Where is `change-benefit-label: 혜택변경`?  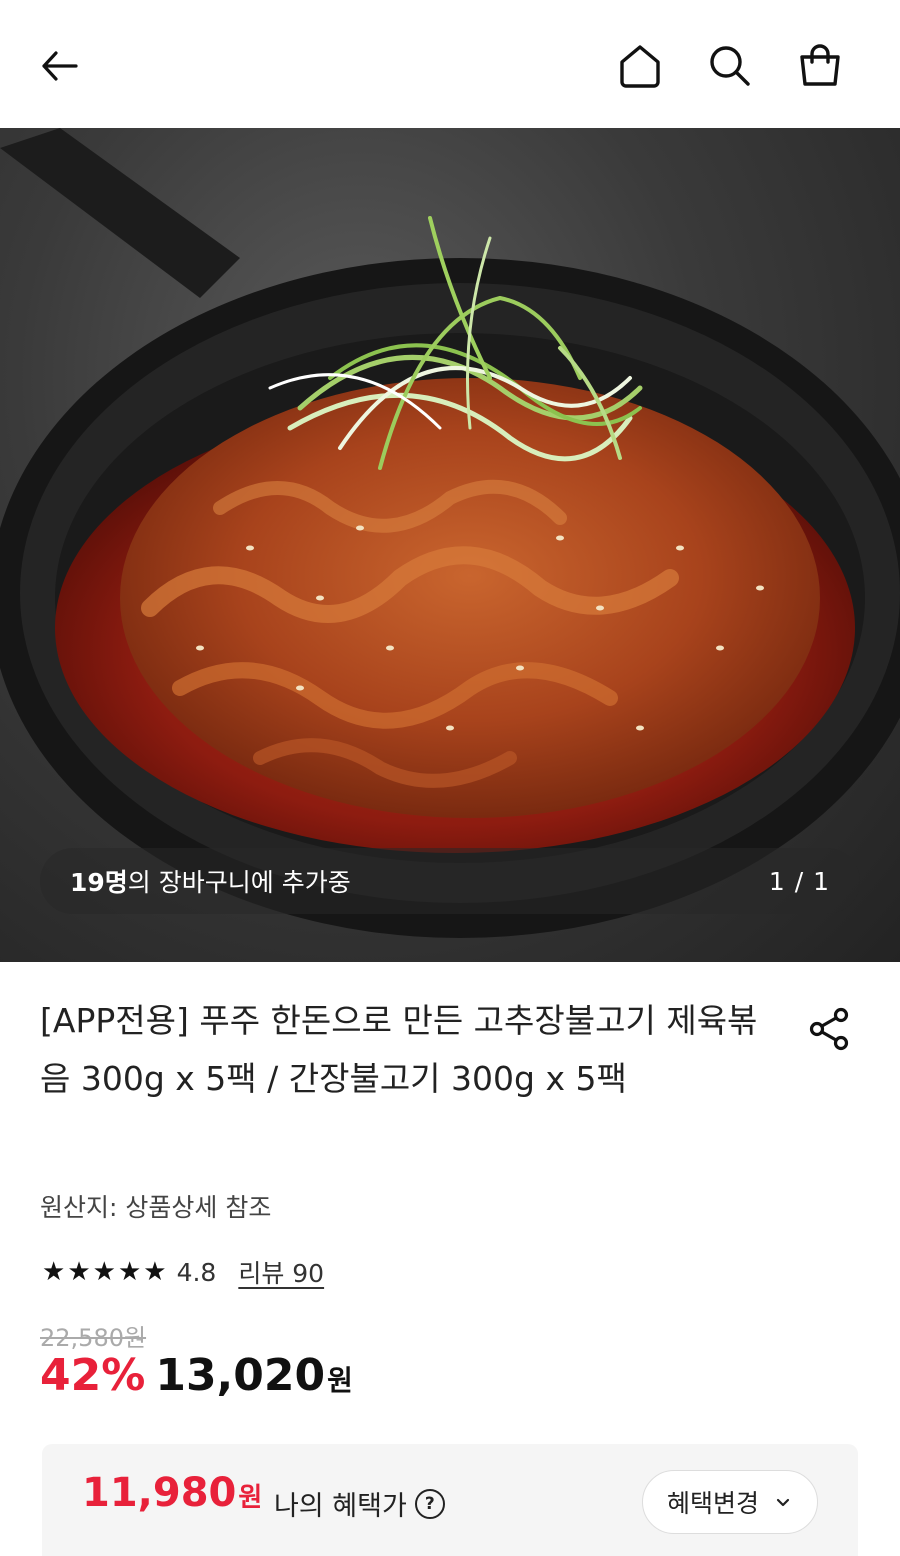 change-benefit-label: 혜택변경 is located at coordinates (712, 1503).